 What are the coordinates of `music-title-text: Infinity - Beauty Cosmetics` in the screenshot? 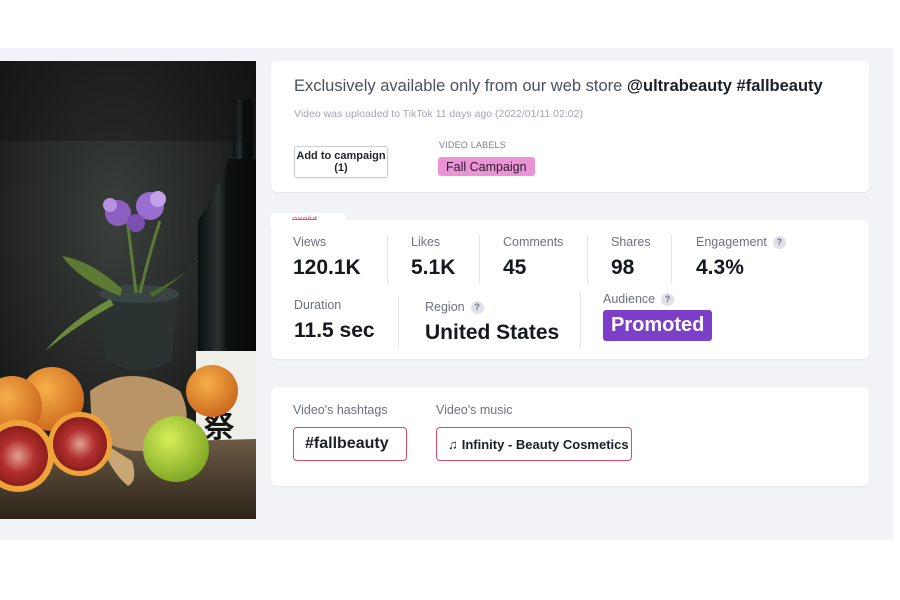 It's located at (545, 444).